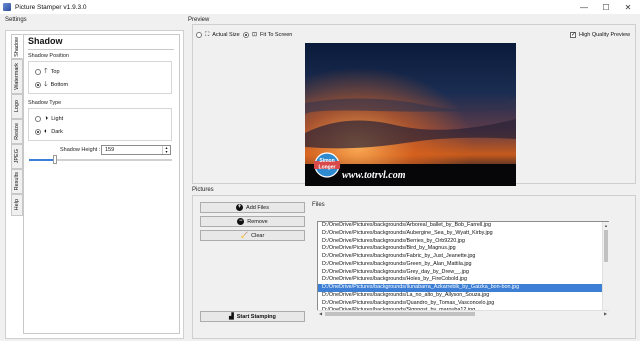 The height and width of the screenshot is (341, 640). I want to click on shadow-heading: Shadow, so click(45, 41).